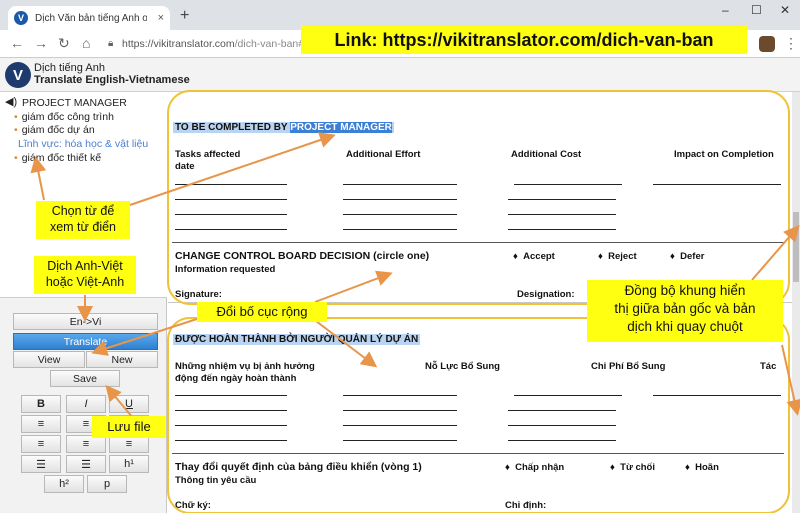 This screenshot has height=513, width=800. Describe the element at coordinates (185, 166) in the screenshot. I see `col-tasks-date: date` at that location.